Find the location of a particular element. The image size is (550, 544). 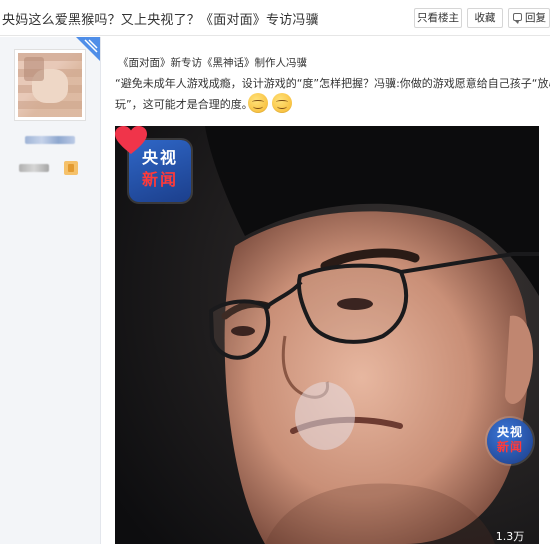

like-count: 1.3万 is located at coordinates (510, 536).